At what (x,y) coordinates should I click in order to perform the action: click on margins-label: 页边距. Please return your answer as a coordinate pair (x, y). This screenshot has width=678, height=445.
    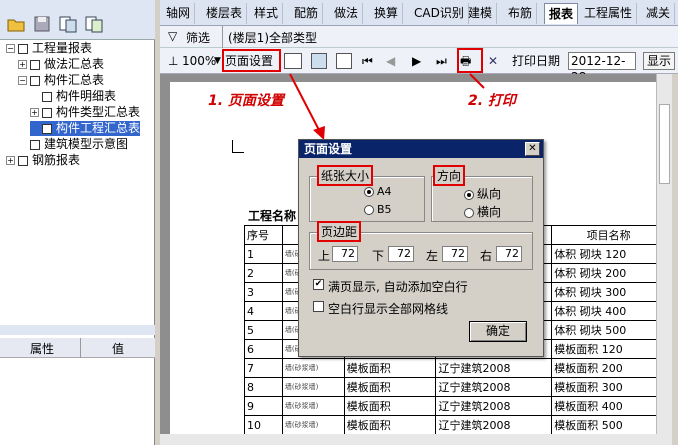
    Looking at the image, I should click on (339, 231).